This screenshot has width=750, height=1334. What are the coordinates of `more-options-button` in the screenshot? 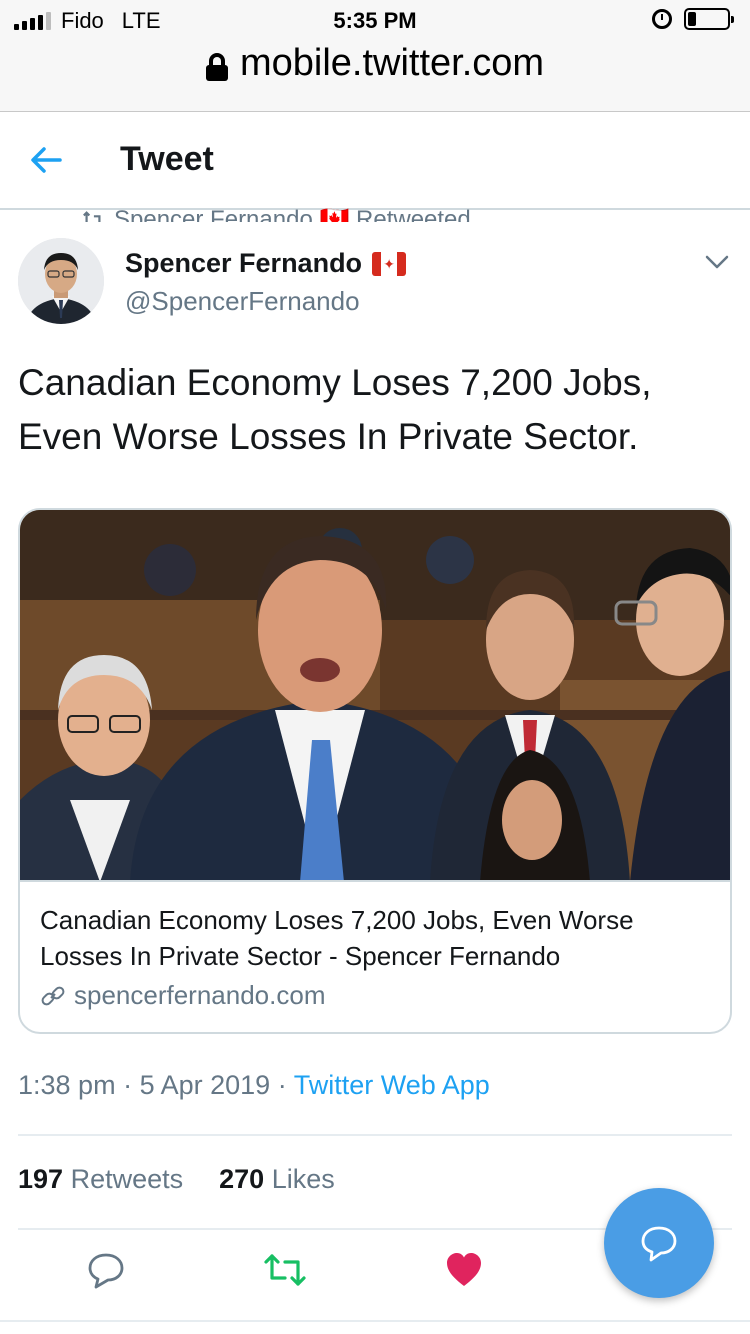 It's located at (717, 262).